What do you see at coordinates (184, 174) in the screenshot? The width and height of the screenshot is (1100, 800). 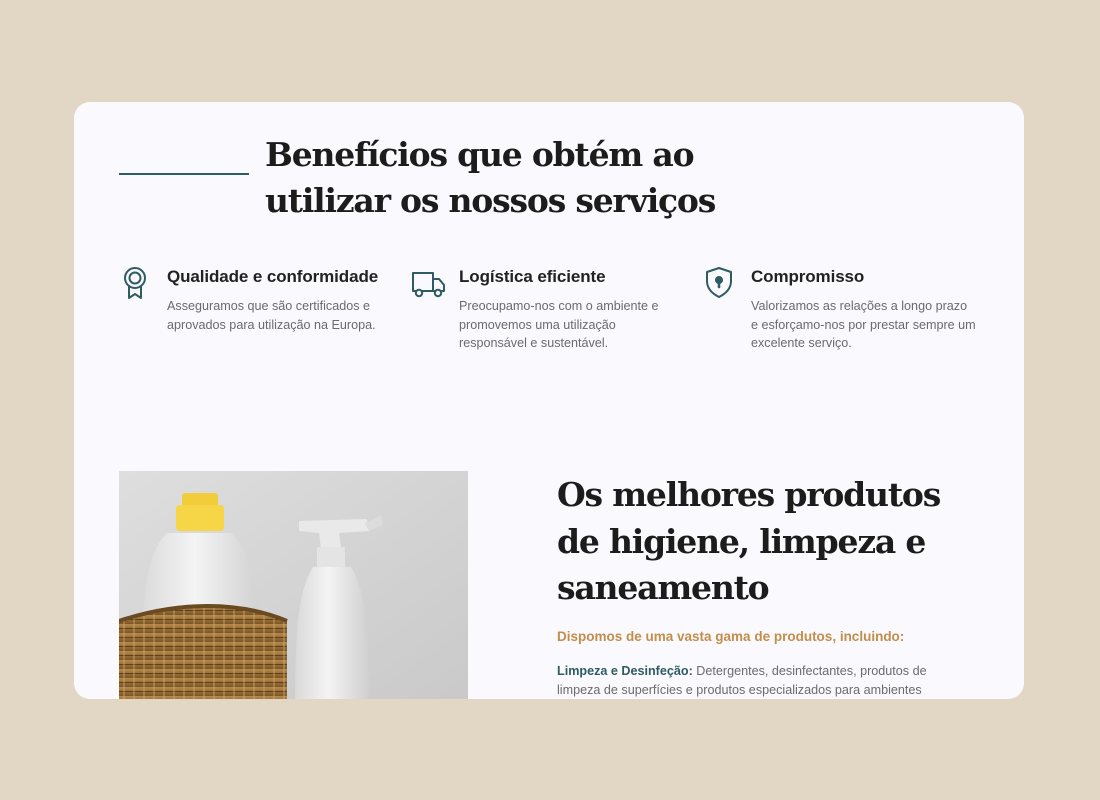 I see `title-accent-line` at bounding box center [184, 174].